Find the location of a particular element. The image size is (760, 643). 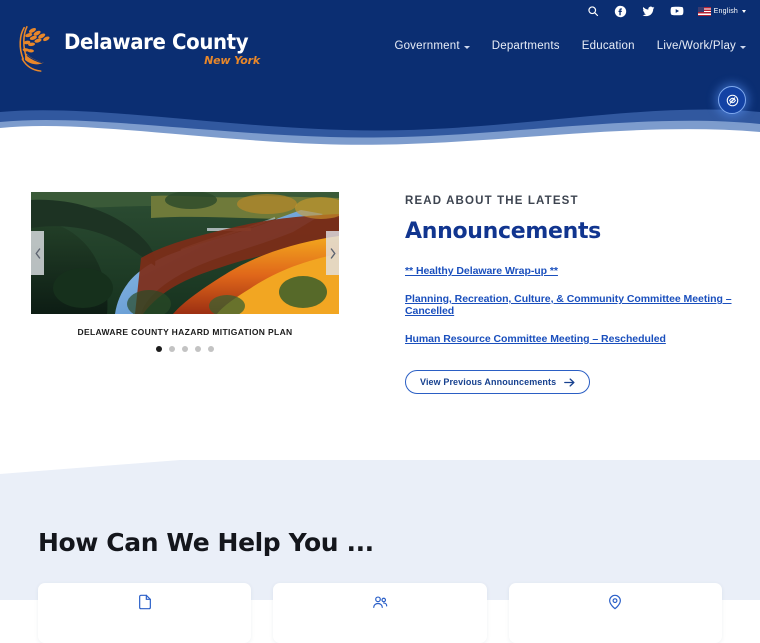

logo-subtitle: New York is located at coordinates (232, 60).